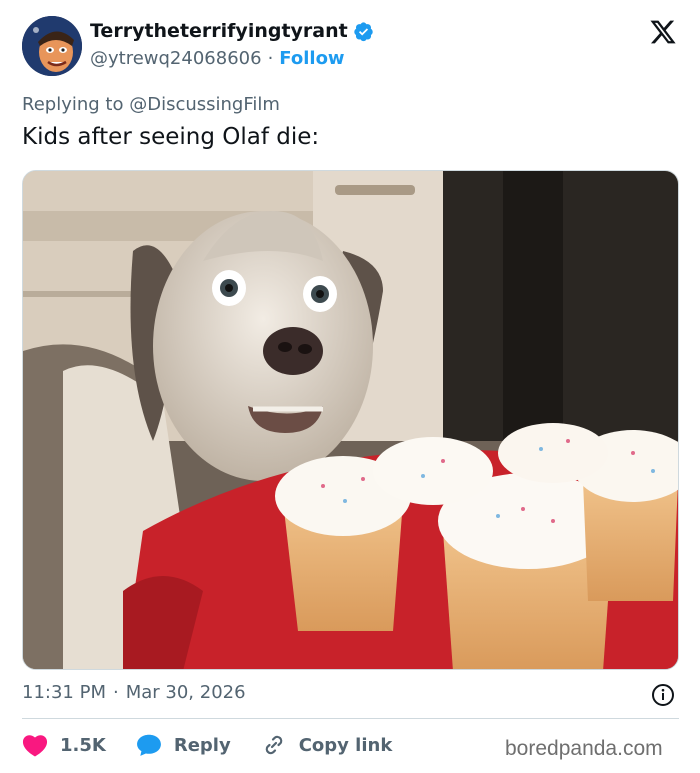 The height and width of the screenshot is (773, 700). I want to click on action-bar: 1.5K Reply Copy link, so click(222, 745).